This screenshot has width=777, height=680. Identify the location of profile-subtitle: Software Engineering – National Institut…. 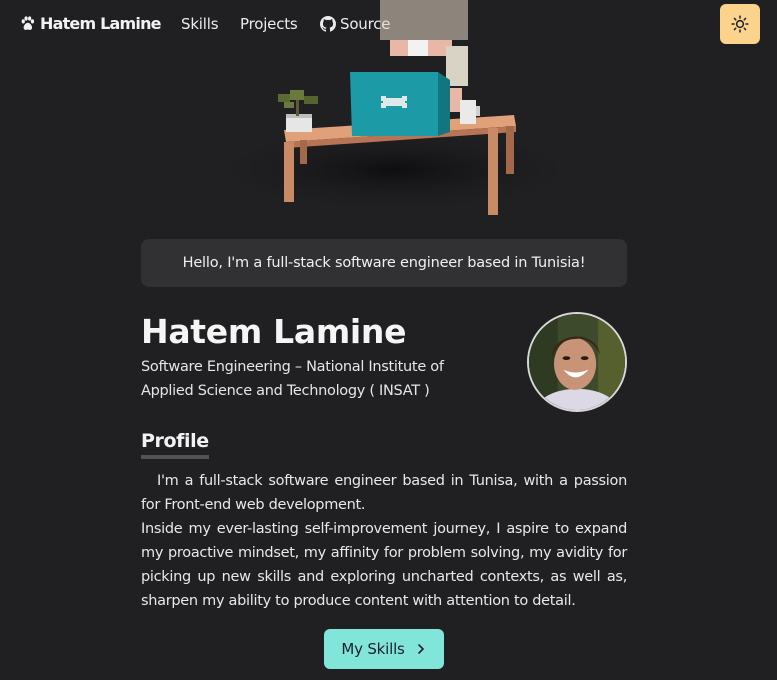
(292, 379).